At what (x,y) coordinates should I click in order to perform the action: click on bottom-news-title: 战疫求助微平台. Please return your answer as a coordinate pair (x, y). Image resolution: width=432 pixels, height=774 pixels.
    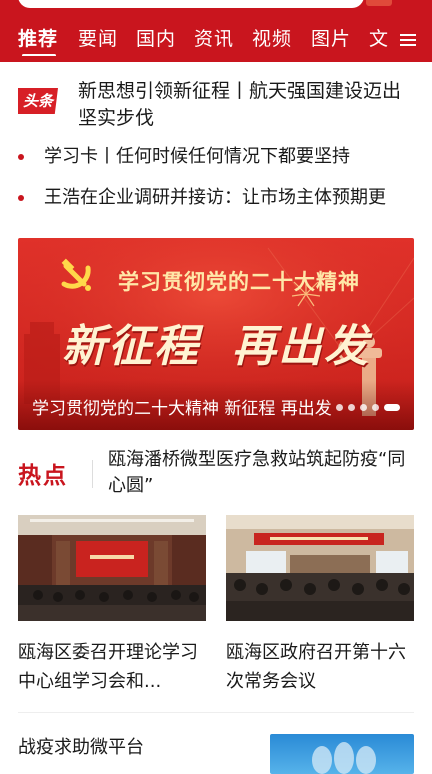
    Looking at the image, I should click on (81, 746).